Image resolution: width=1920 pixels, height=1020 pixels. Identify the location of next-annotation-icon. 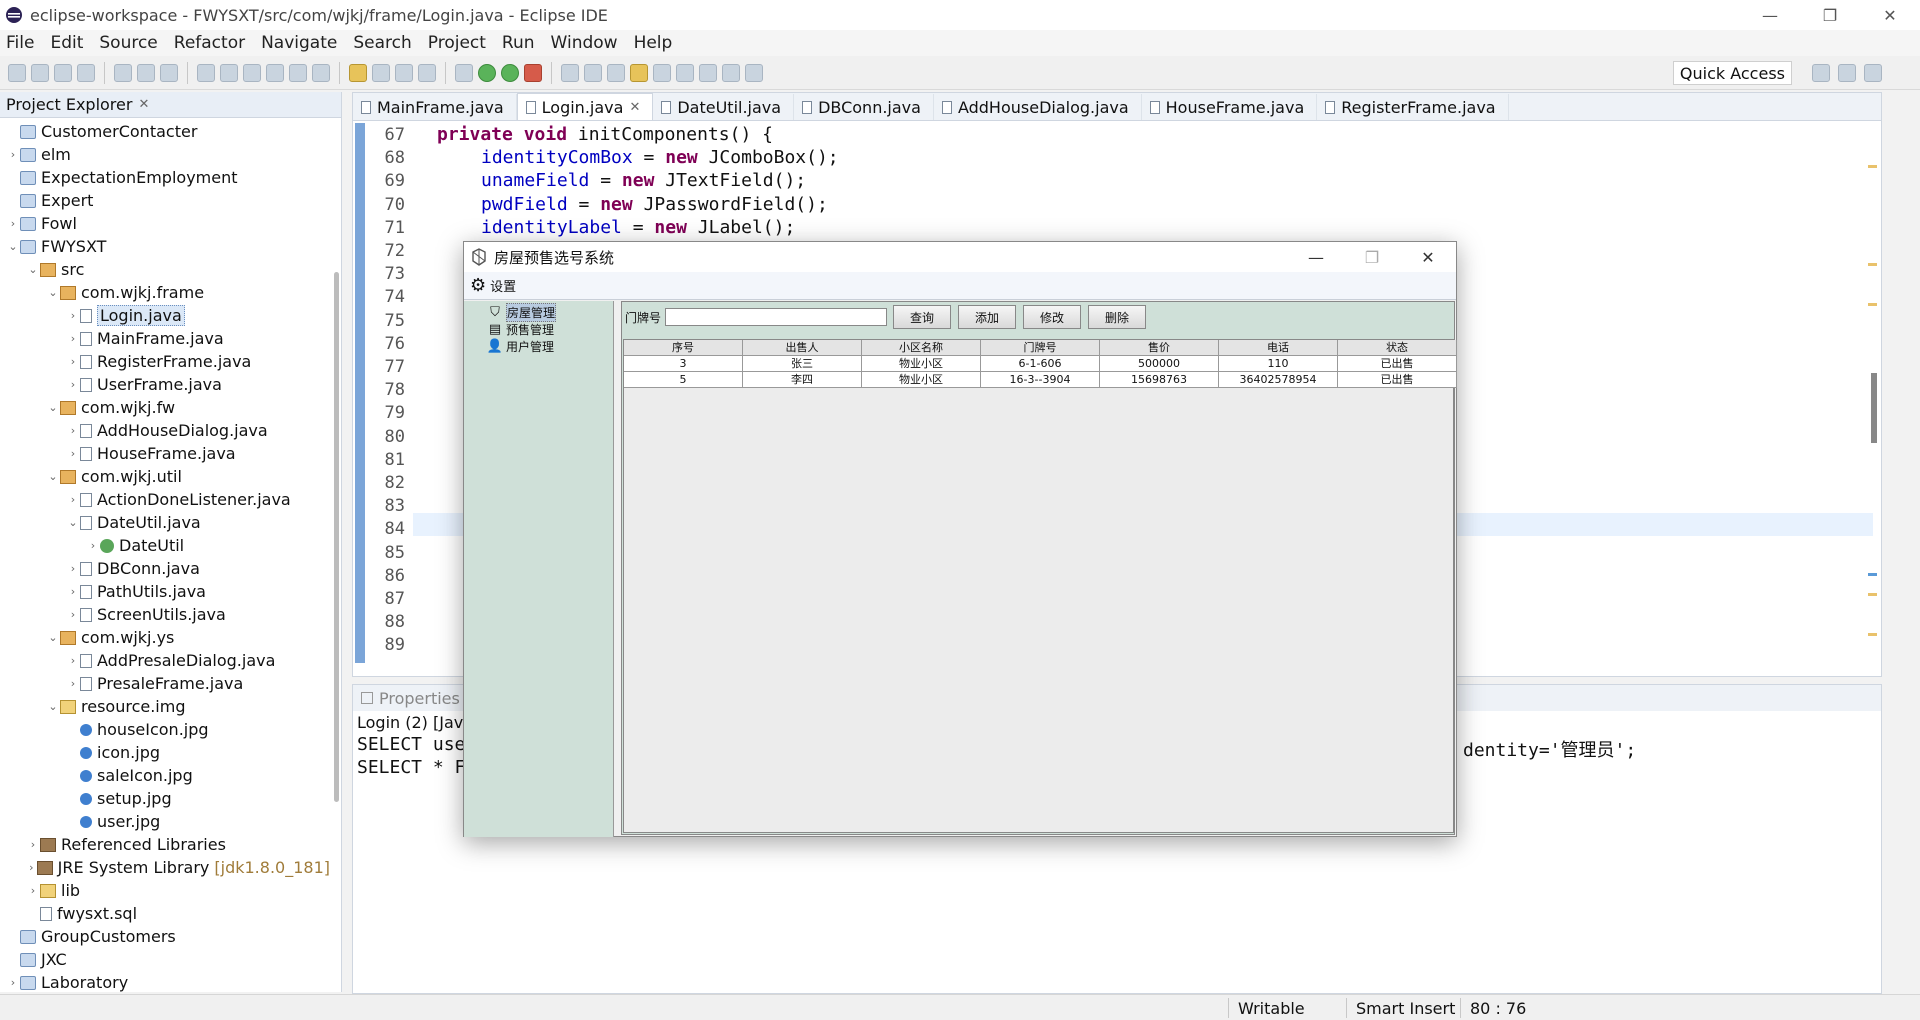
(685, 72).